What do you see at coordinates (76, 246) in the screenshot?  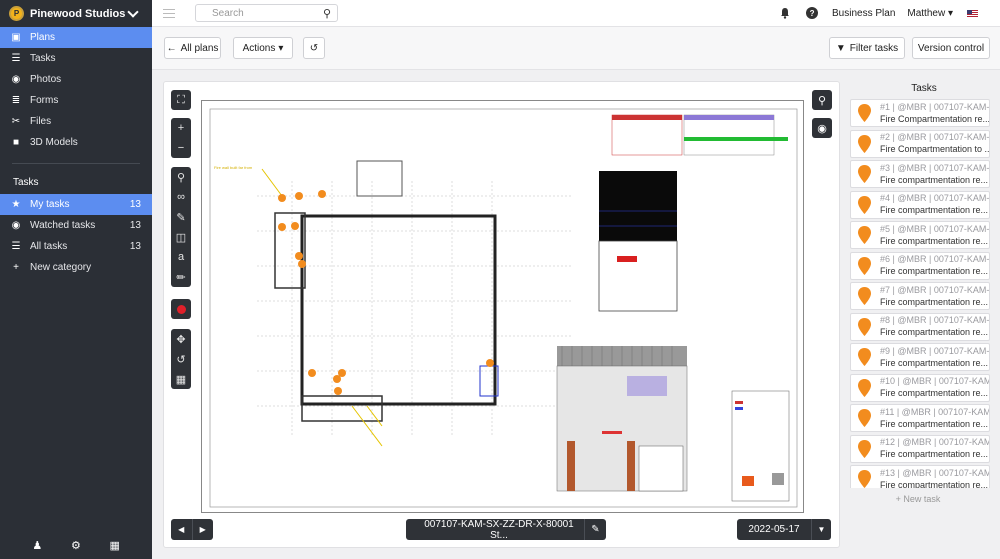 I see `sidebar-item-all-tasks: ☰ All tasks 13` at bounding box center [76, 246].